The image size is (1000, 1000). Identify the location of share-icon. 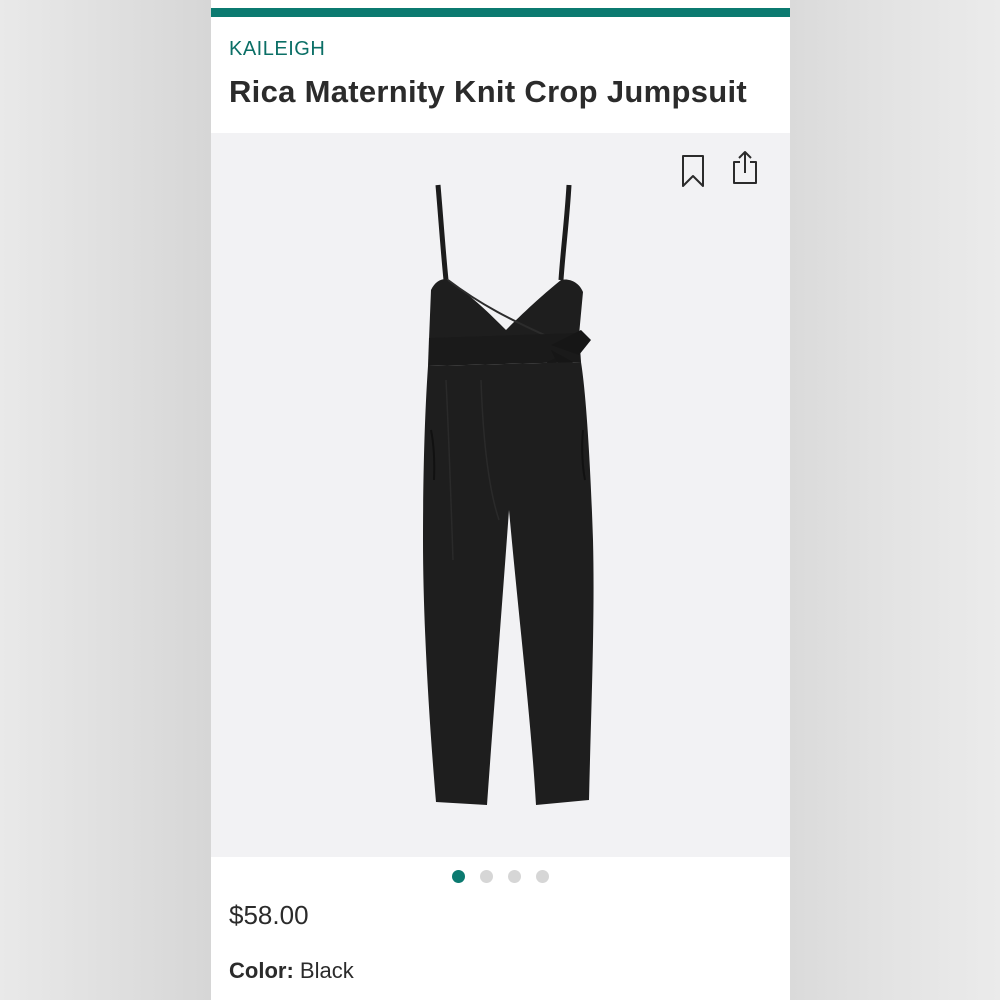
(745, 167).